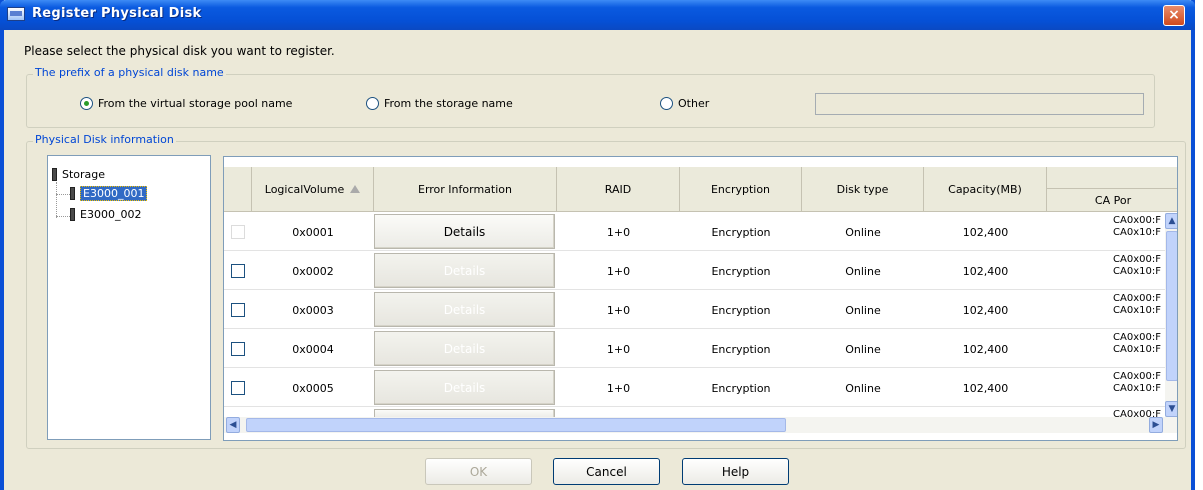 Image resolution: width=1203 pixels, height=490 pixels. I want to click on scroll-up-button: ▲, so click(1171, 221).